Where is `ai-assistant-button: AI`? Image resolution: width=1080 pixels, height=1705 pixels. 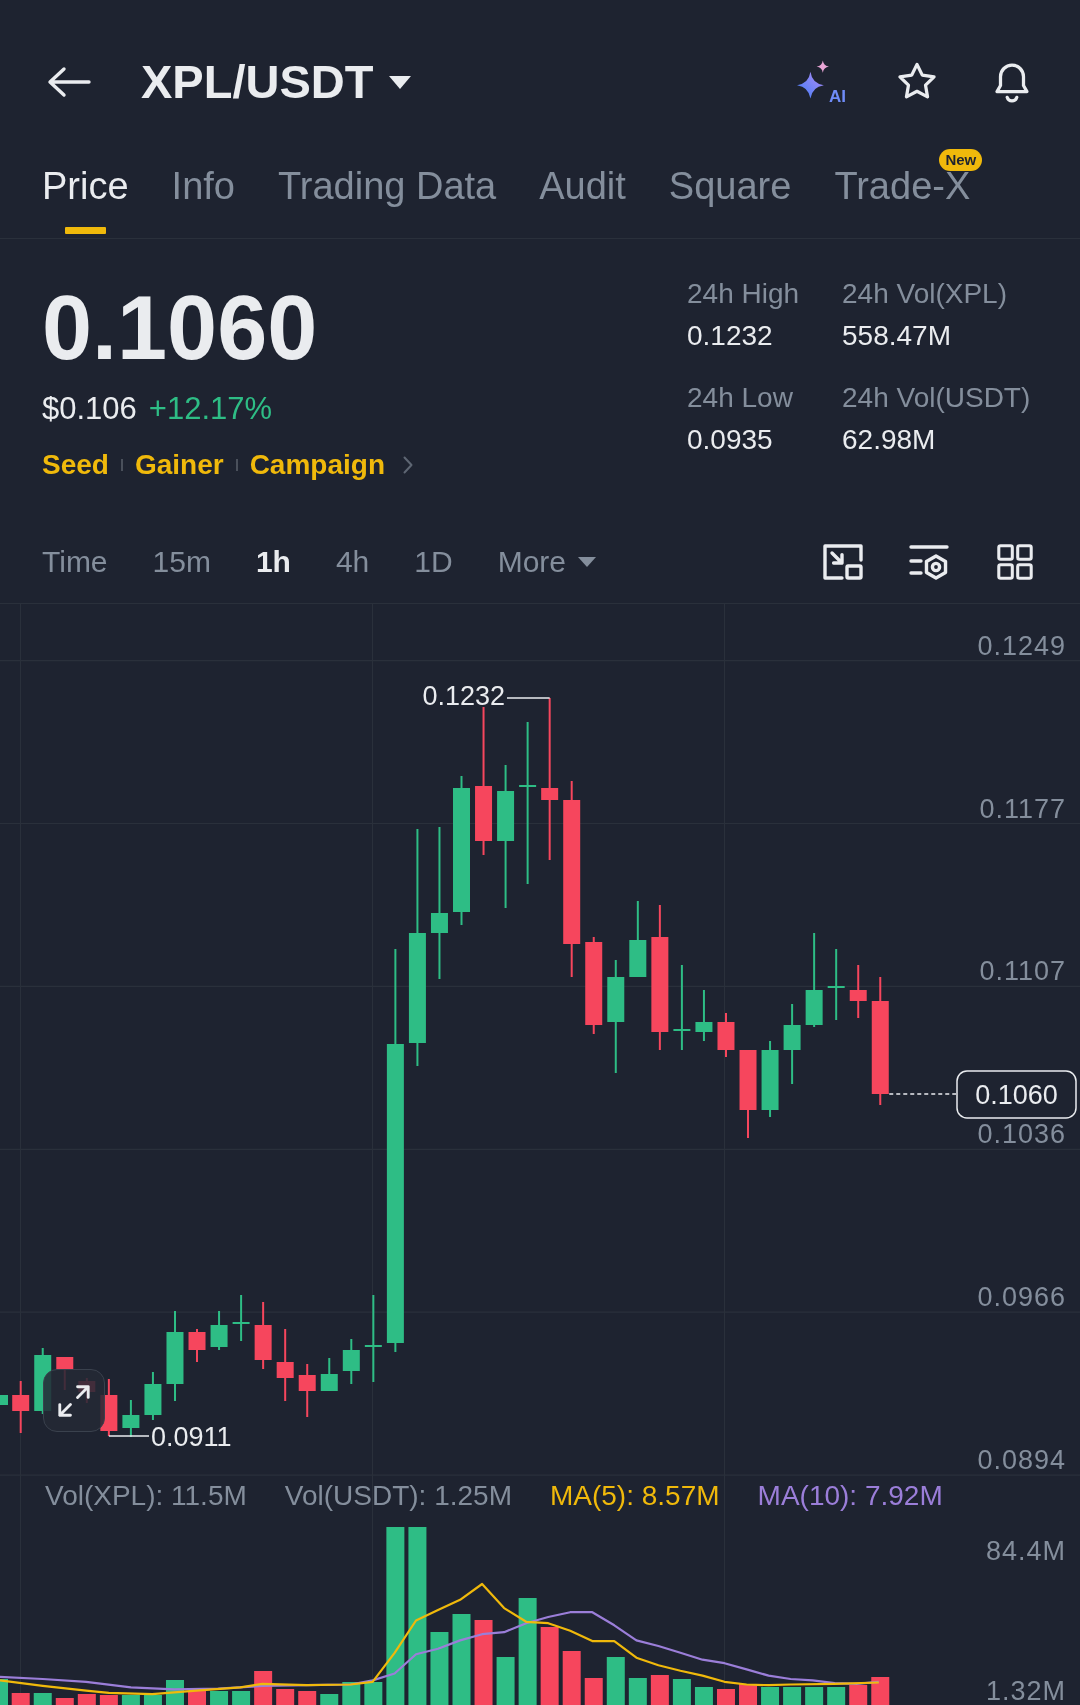
ai-assistant-button: AI is located at coordinates (821, 82).